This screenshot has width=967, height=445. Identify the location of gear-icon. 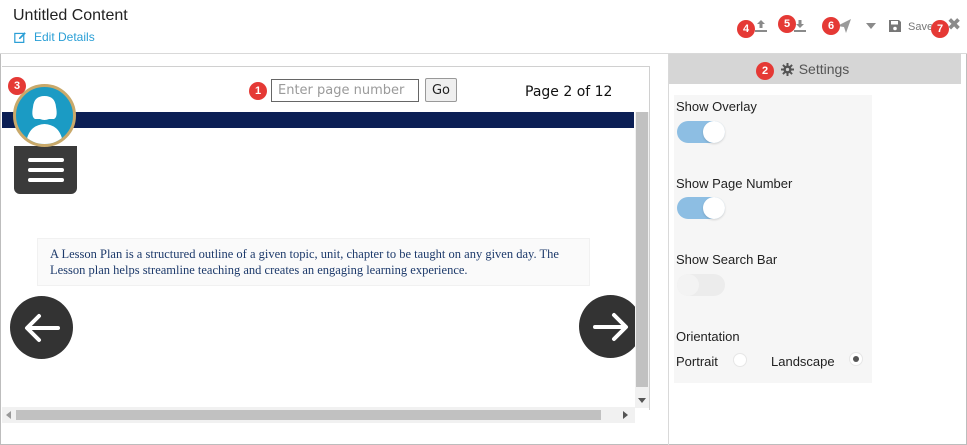
(787, 69).